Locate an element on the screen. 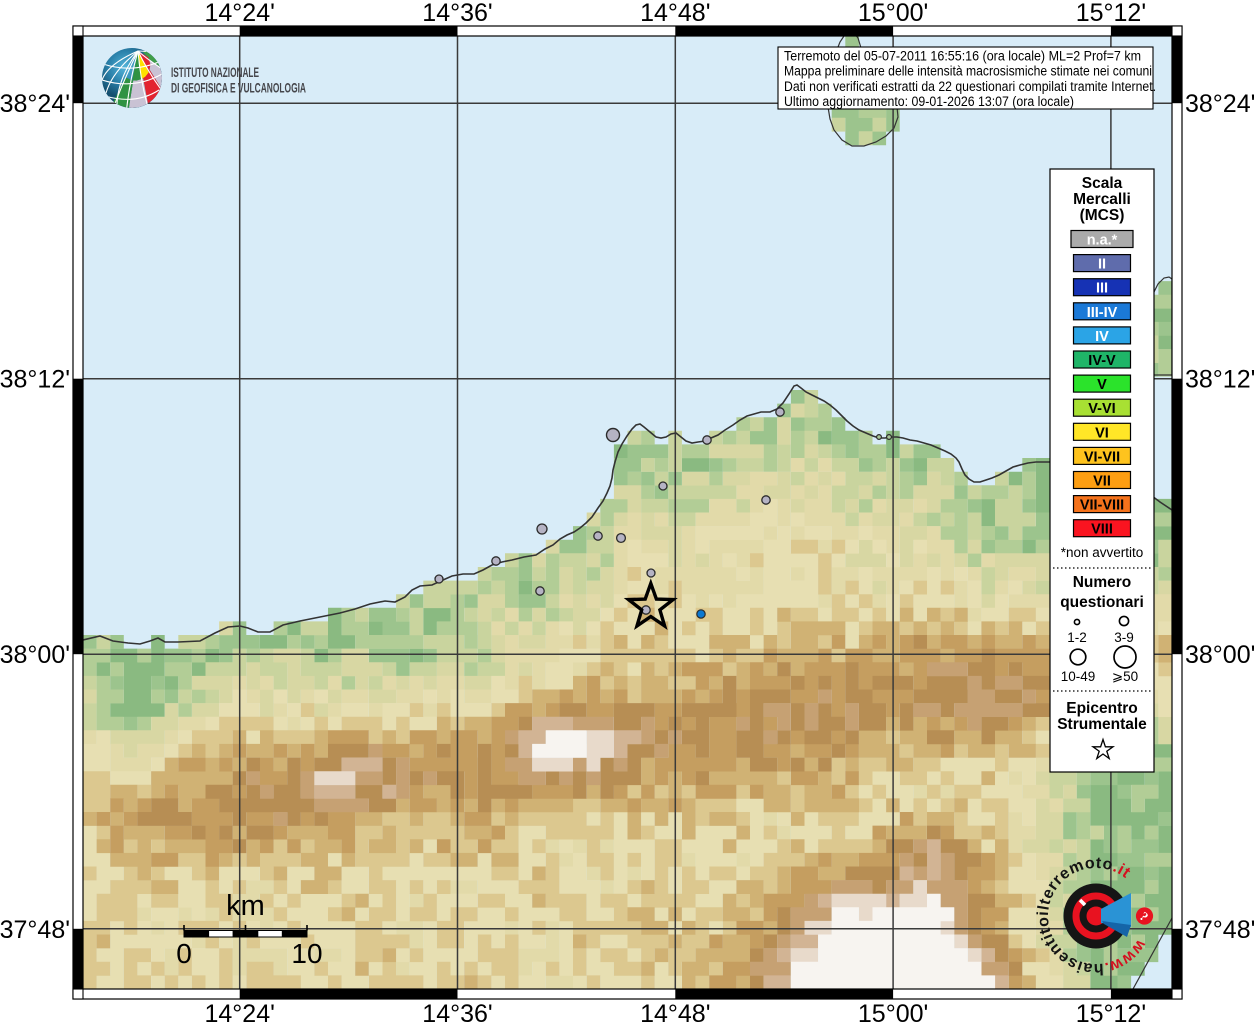  svg-text: IV is located at coordinates (1102, 337).